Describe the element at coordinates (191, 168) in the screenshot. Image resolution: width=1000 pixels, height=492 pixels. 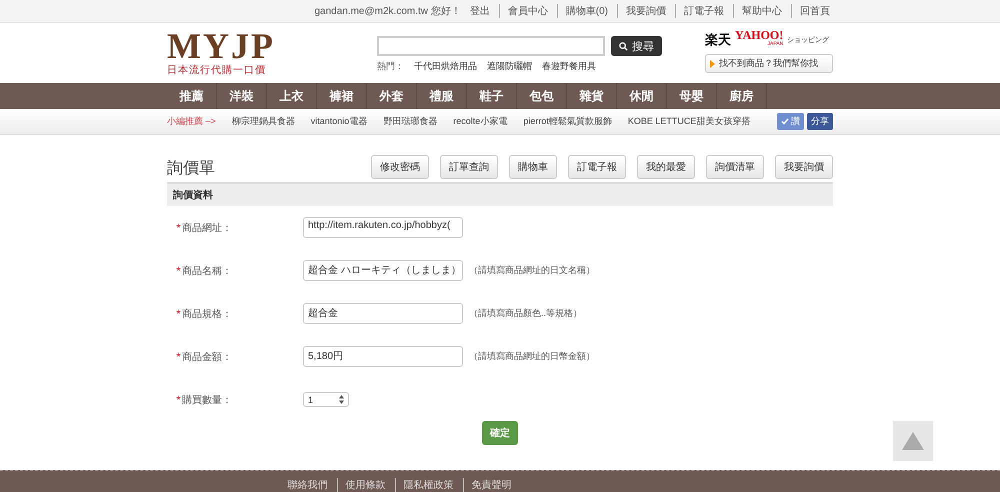
I see `page-title: 詢價單` at that location.